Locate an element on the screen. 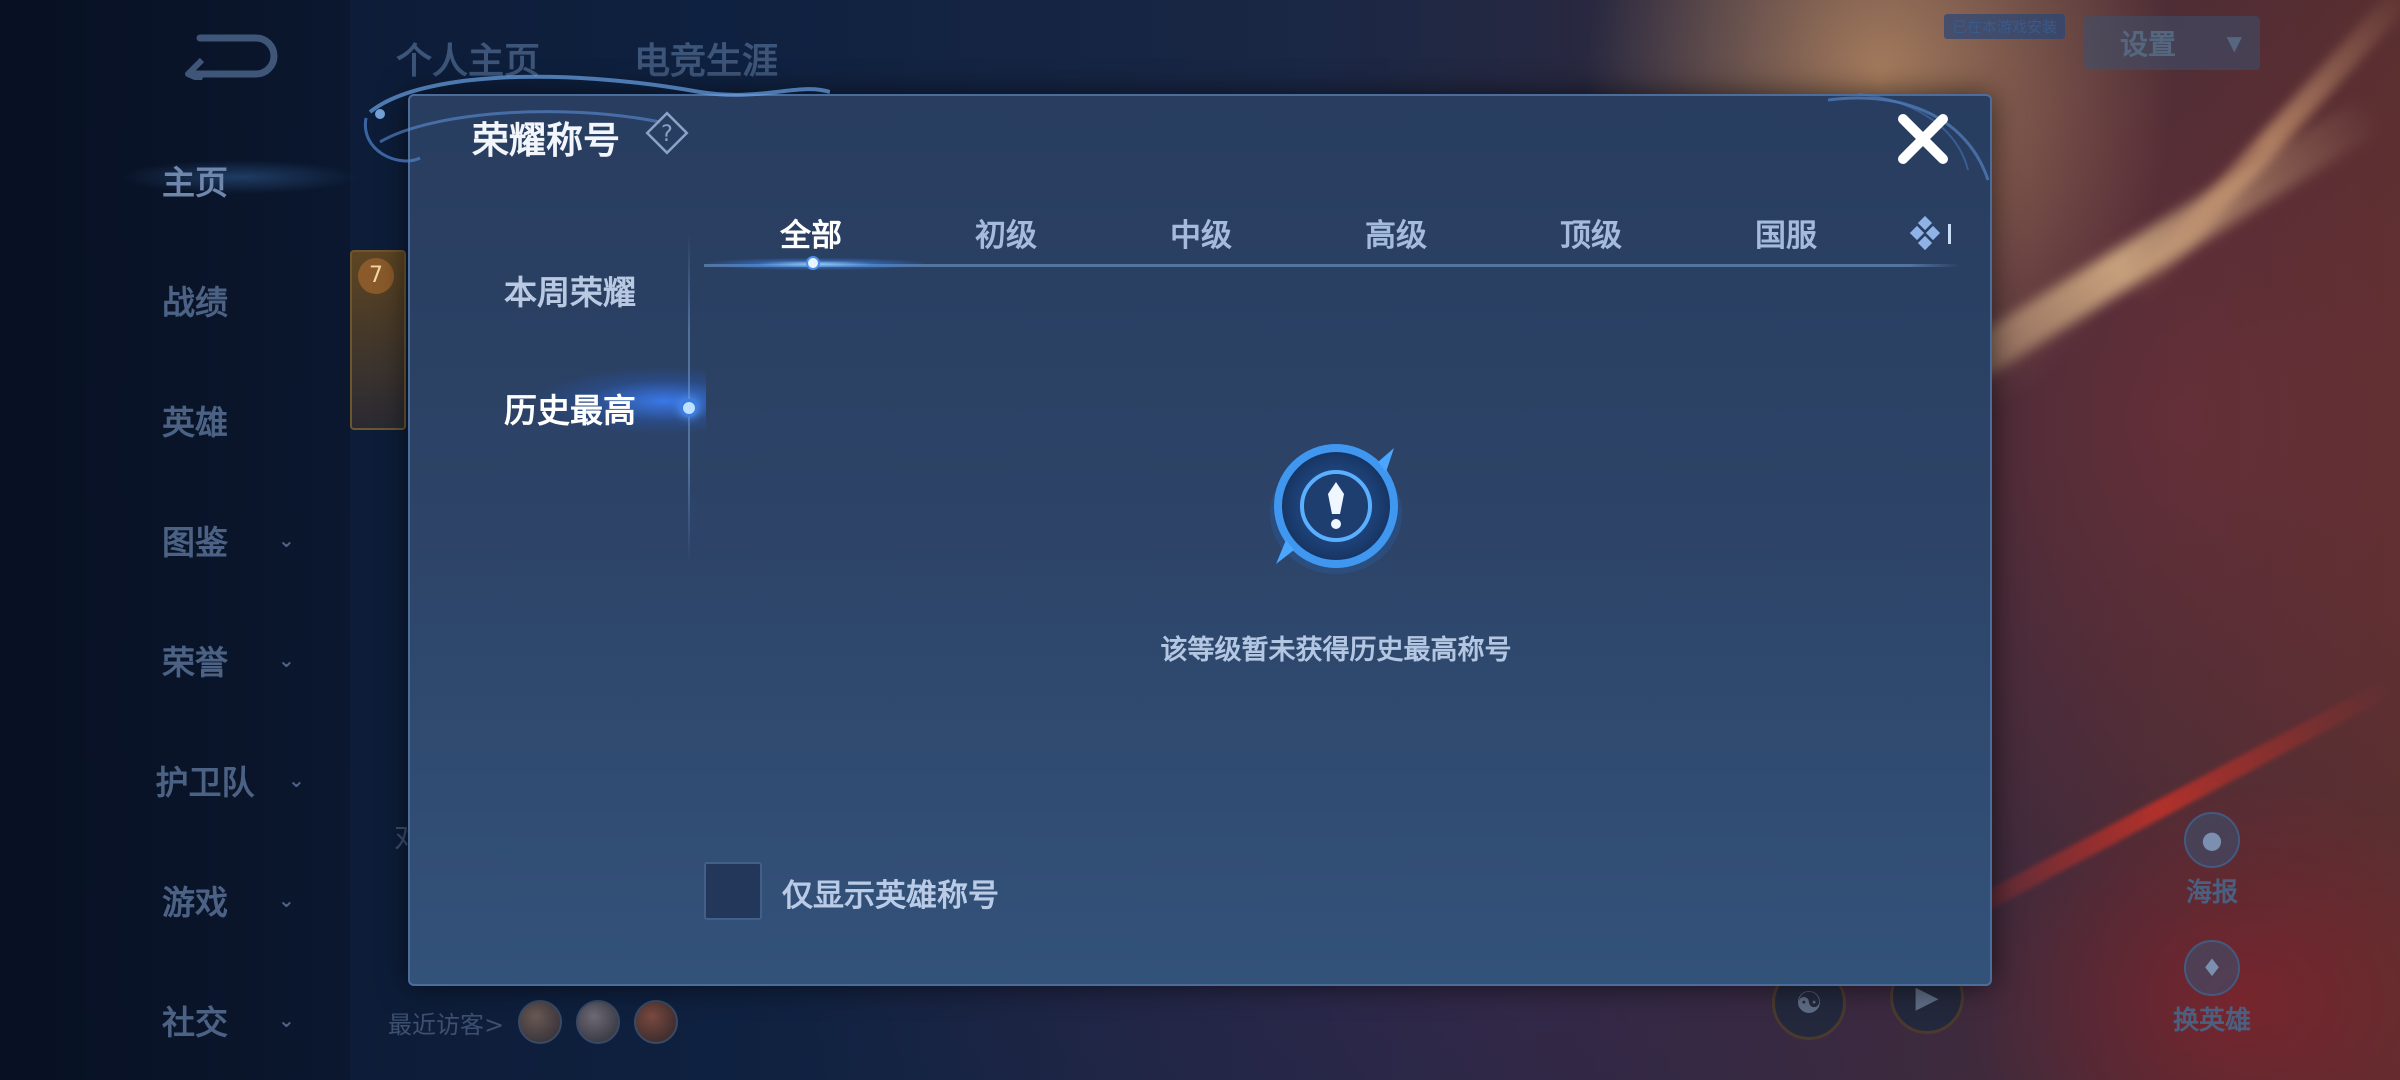 The width and height of the screenshot is (2400, 1080). close-icon is located at coordinates (1923, 139).